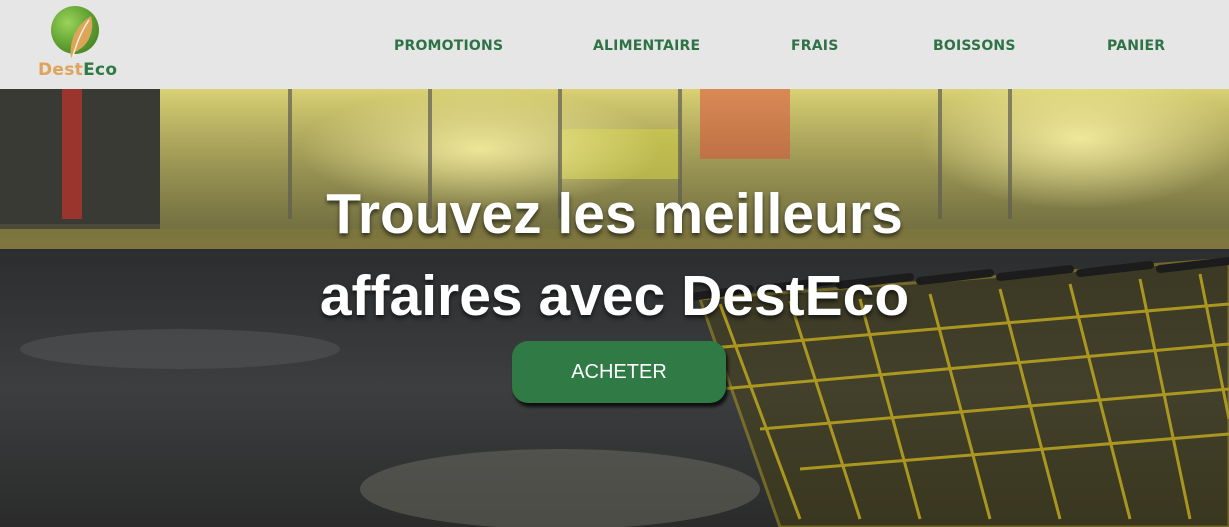 This screenshot has width=1229, height=527. What do you see at coordinates (614, 296) in the screenshot?
I see `hero-heading-line2: affaires avec DestEco` at bounding box center [614, 296].